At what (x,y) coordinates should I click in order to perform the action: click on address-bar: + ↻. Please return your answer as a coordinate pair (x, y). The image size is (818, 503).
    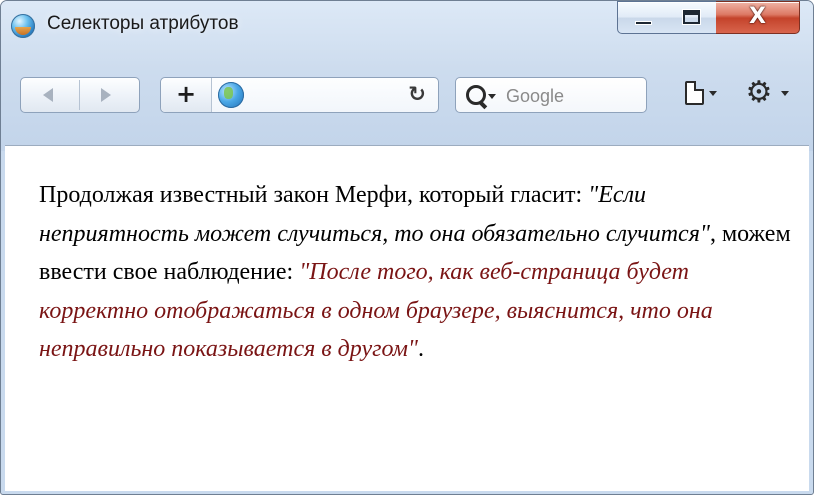
    Looking at the image, I should click on (299, 95).